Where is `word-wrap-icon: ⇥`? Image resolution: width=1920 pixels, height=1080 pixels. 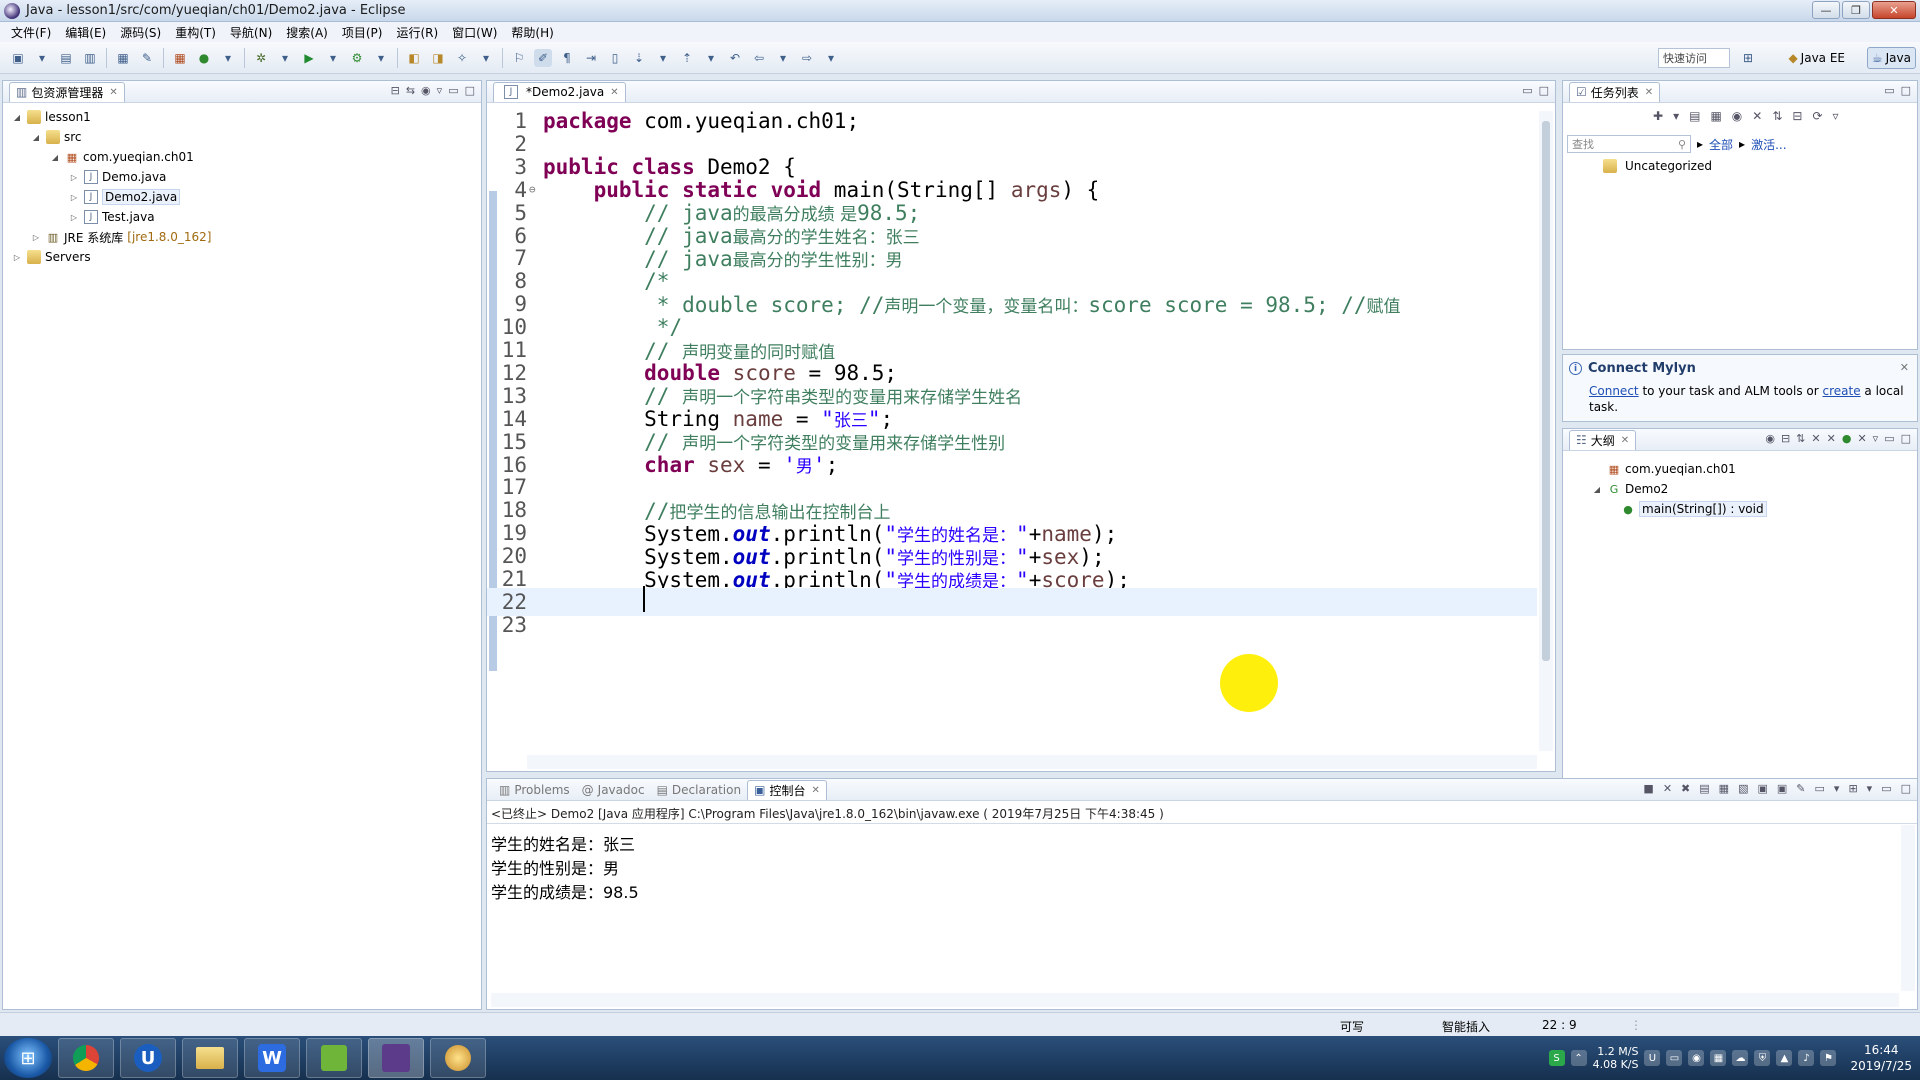 word-wrap-icon: ⇥ is located at coordinates (591, 58).